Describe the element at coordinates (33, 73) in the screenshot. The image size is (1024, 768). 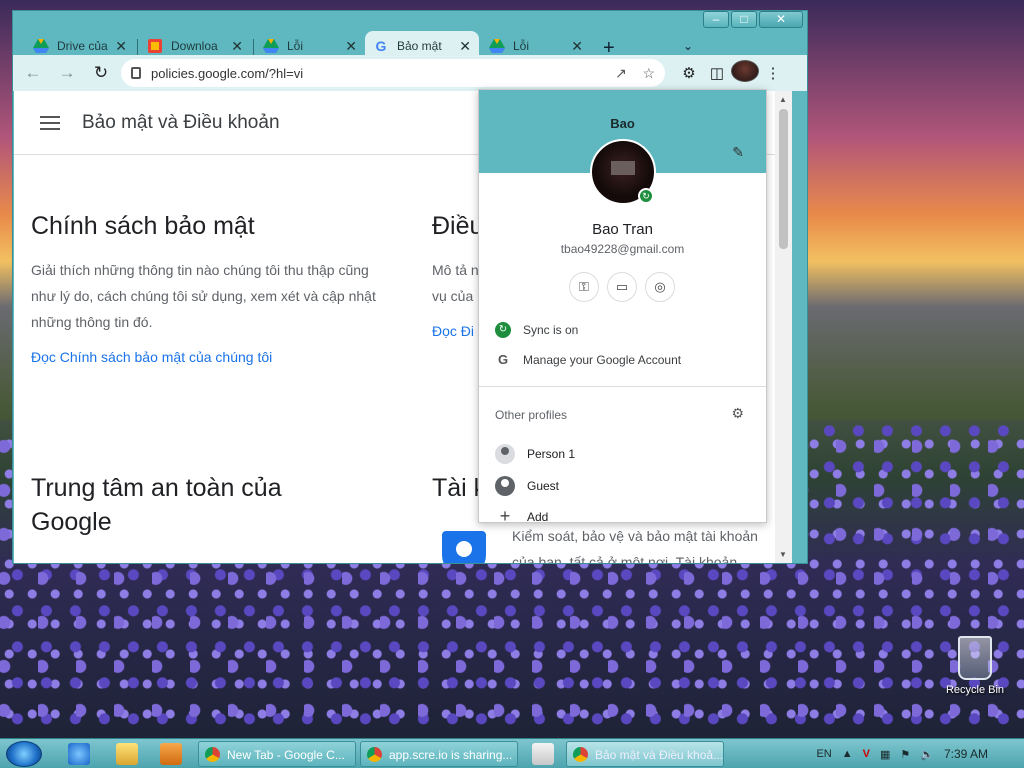
I see `back-button: ←` at that location.